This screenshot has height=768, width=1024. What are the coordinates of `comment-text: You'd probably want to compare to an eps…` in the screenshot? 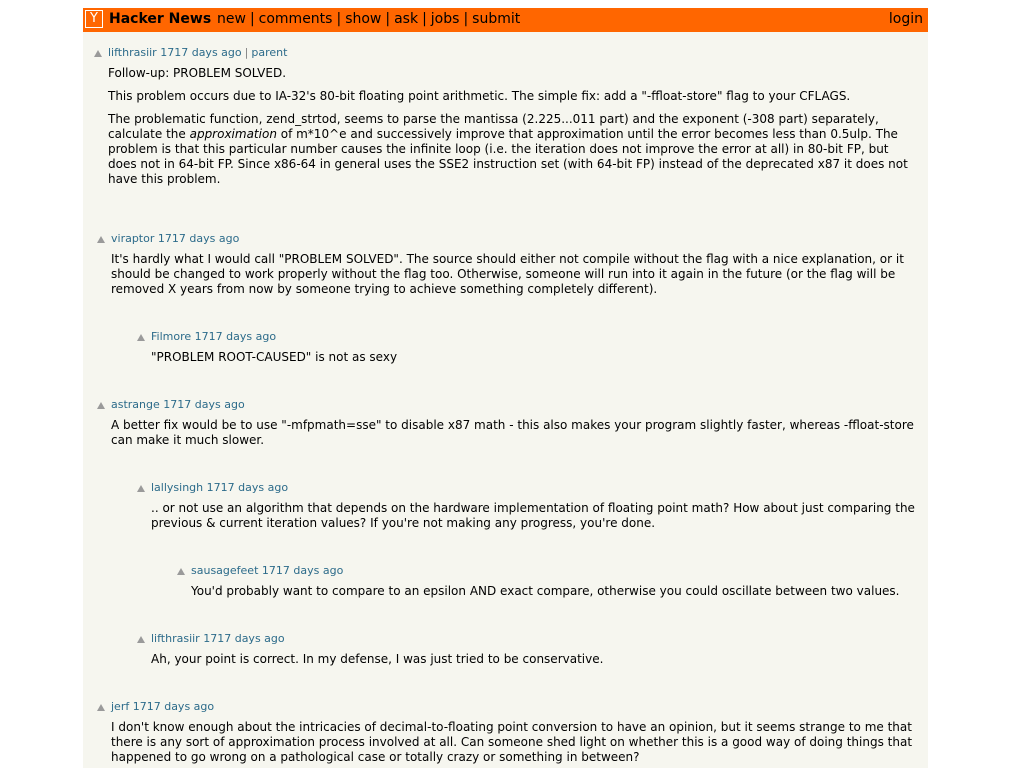 It's located at (545, 591).